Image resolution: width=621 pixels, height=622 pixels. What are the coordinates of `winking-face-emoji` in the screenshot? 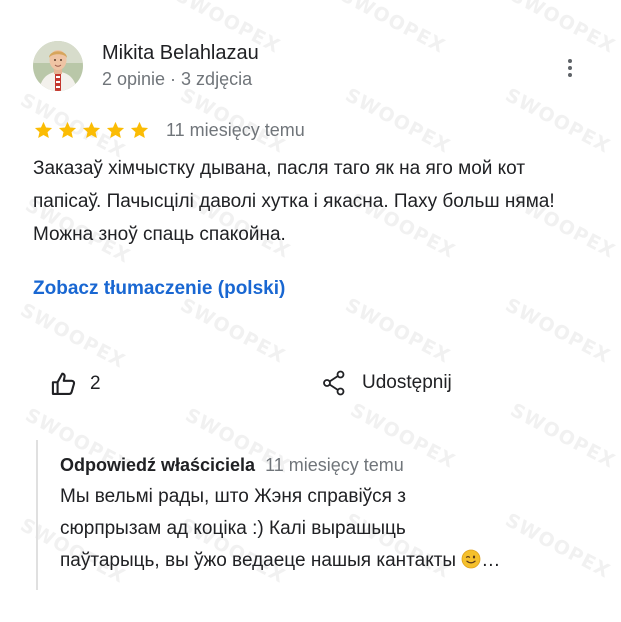 It's located at (471, 559).